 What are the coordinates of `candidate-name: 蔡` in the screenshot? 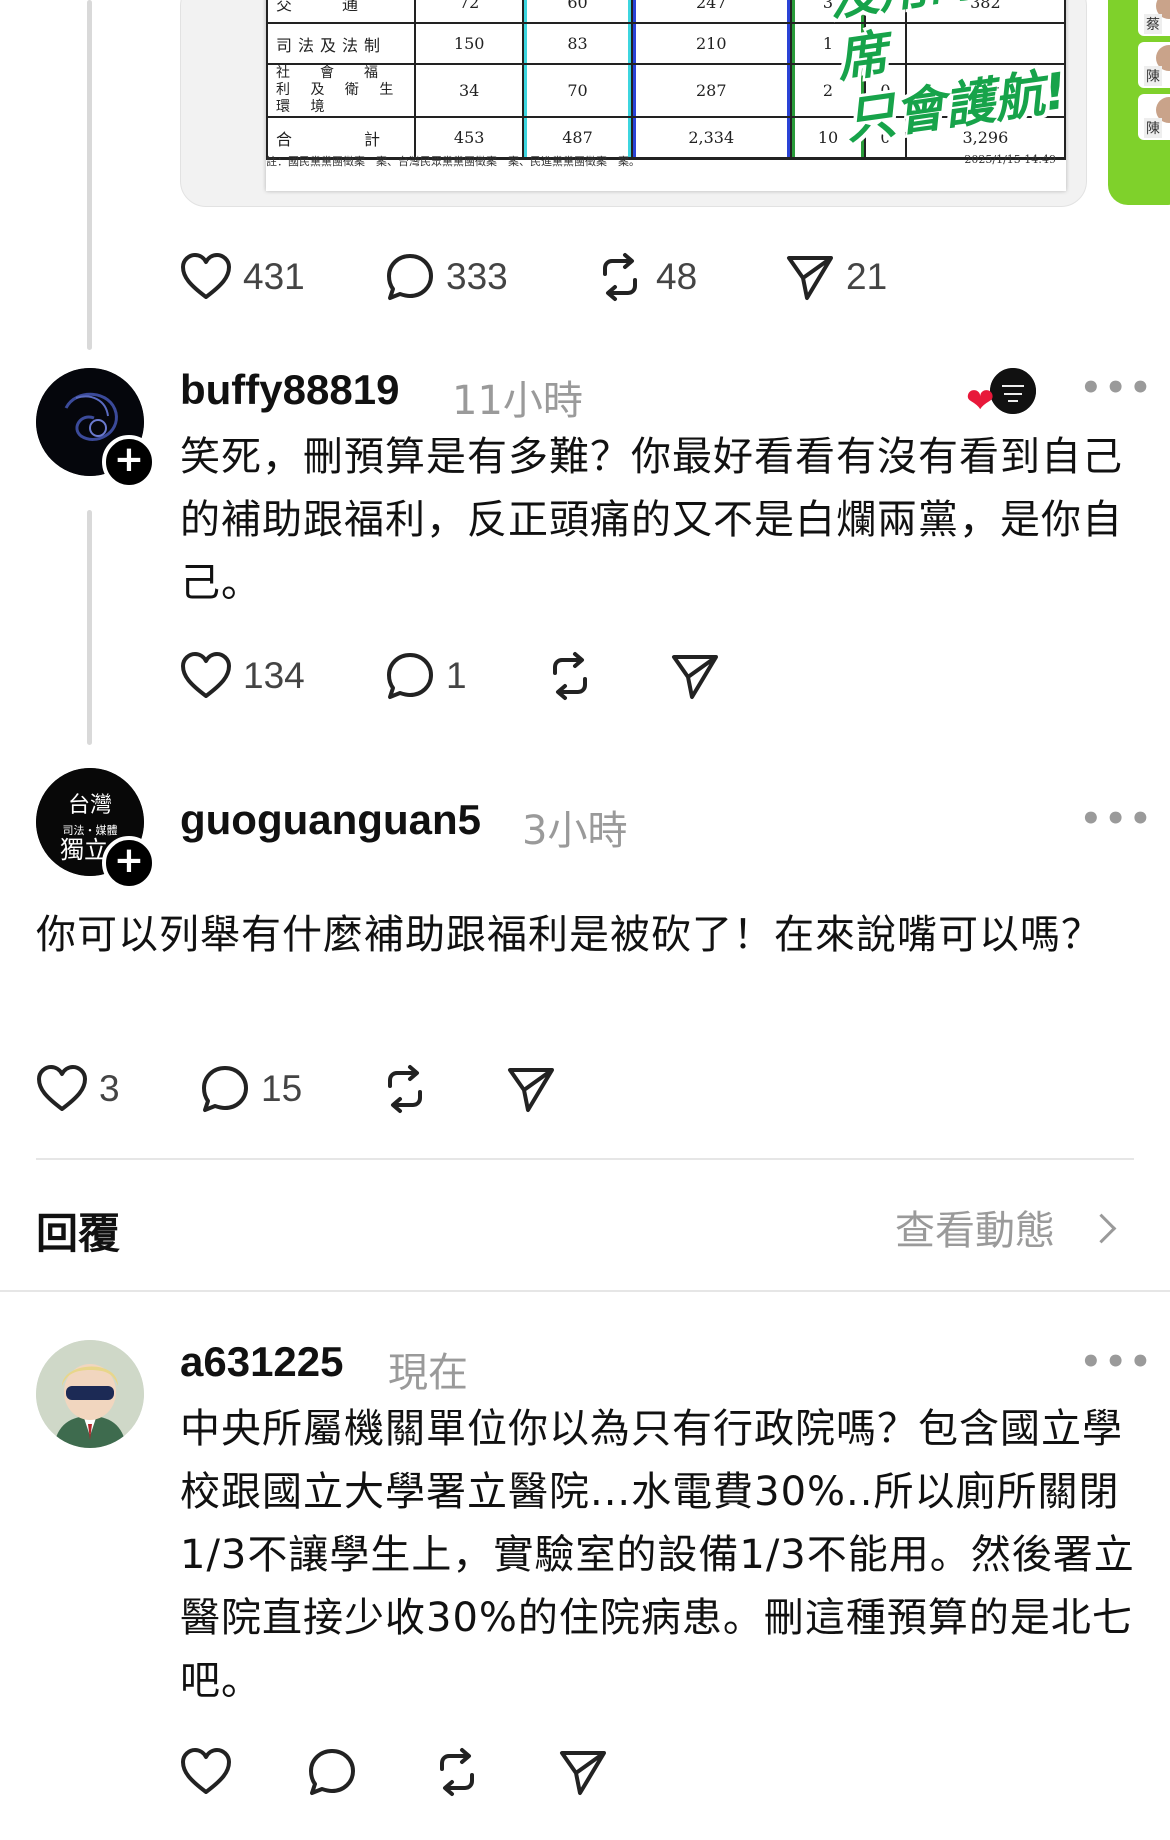 It's located at (1153, 24).